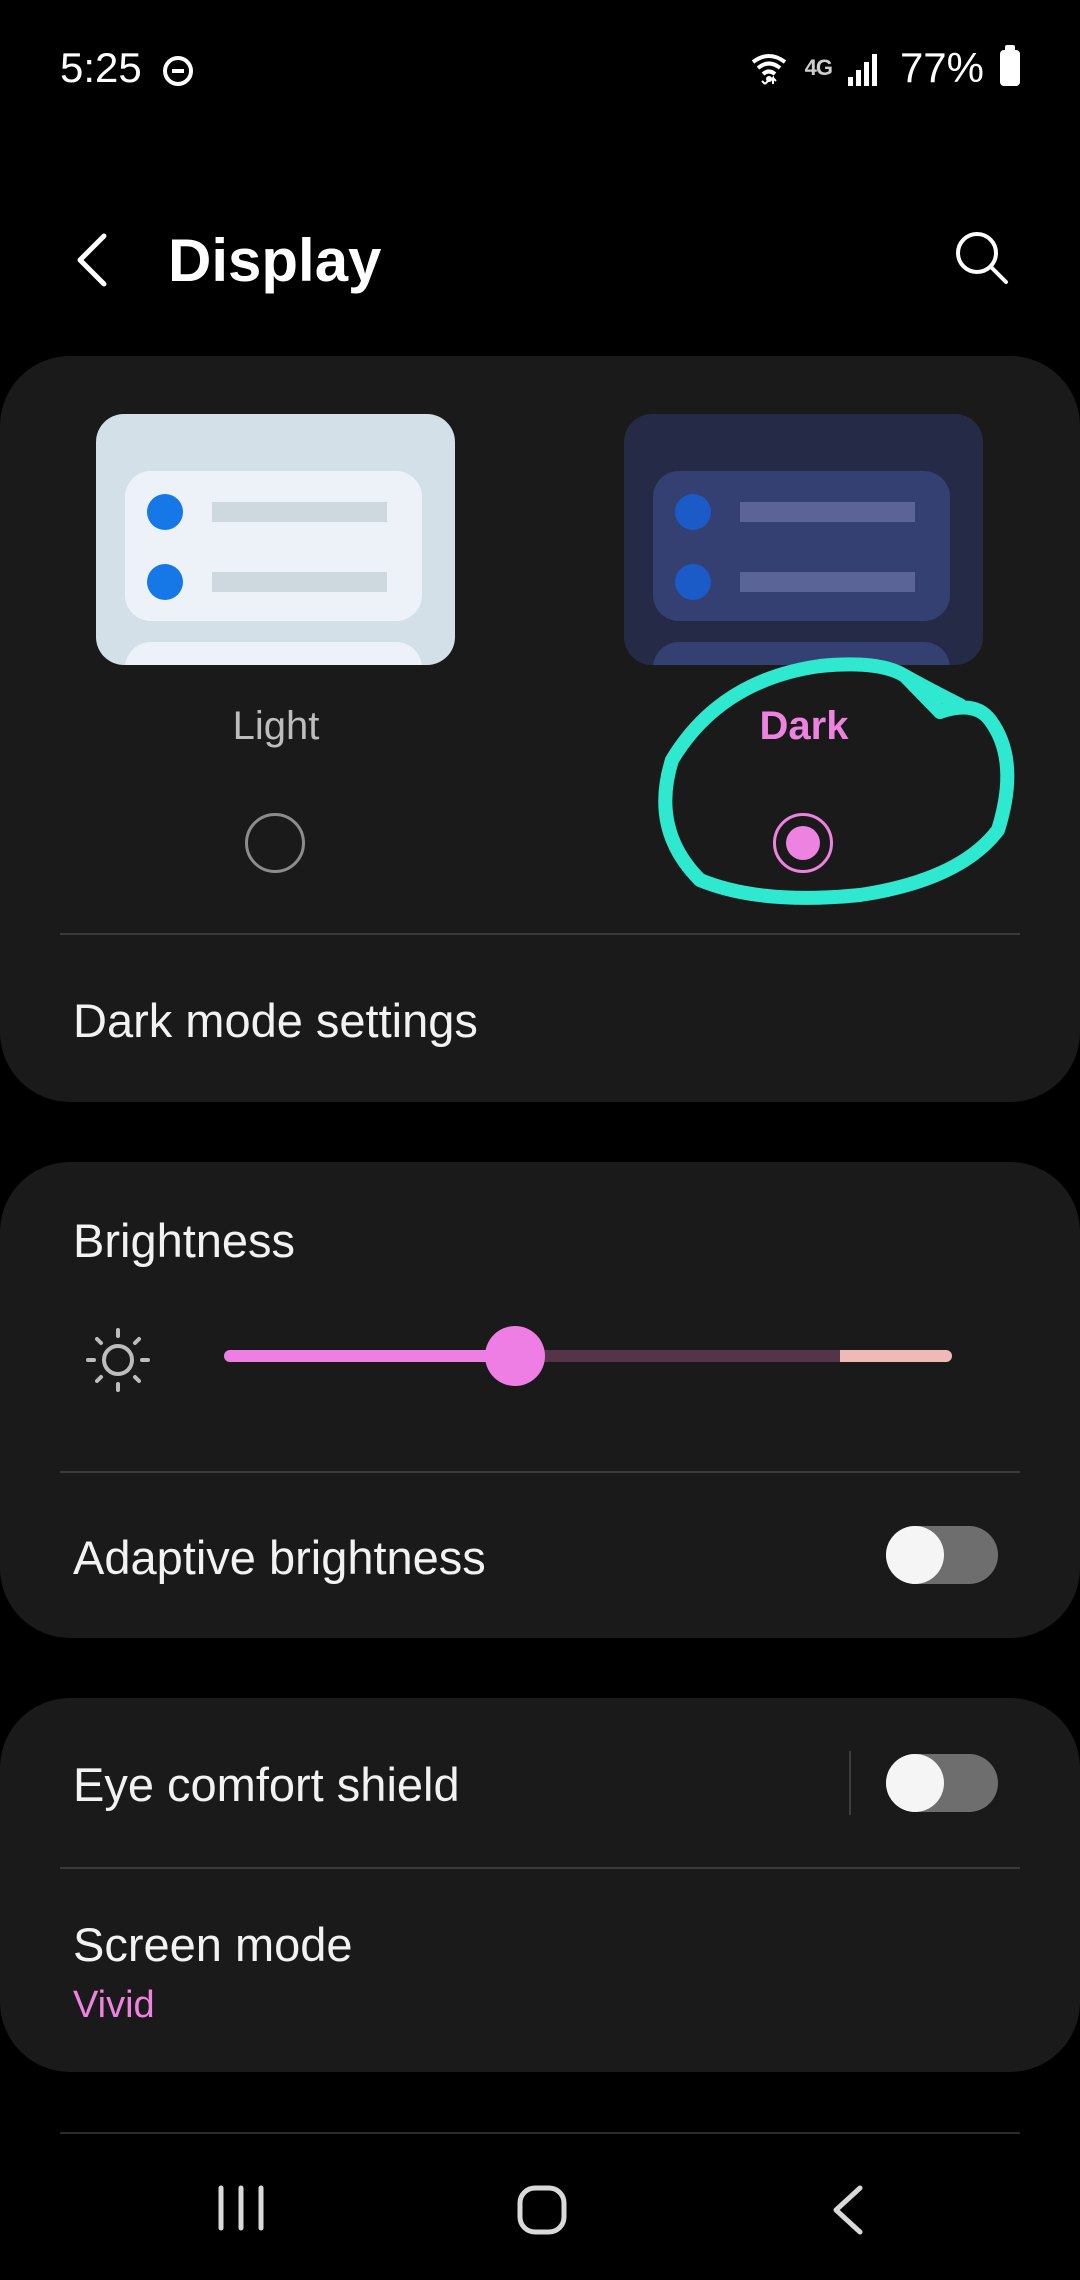 This screenshot has width=1080, height=2280. I want to click on adaptive-brightness-label: Adaptive brightness, so click(279, 1557).